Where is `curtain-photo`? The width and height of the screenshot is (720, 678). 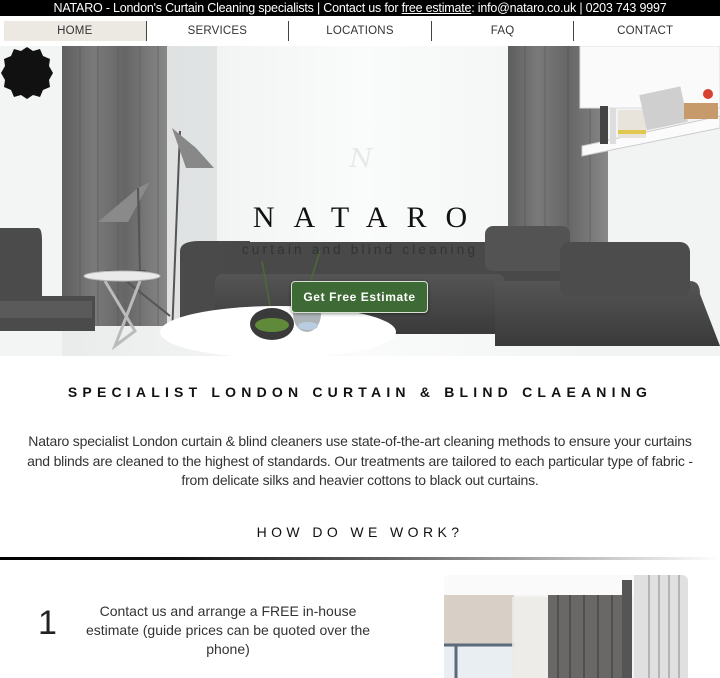 curtain-photo is located at coordinates (566, 626).